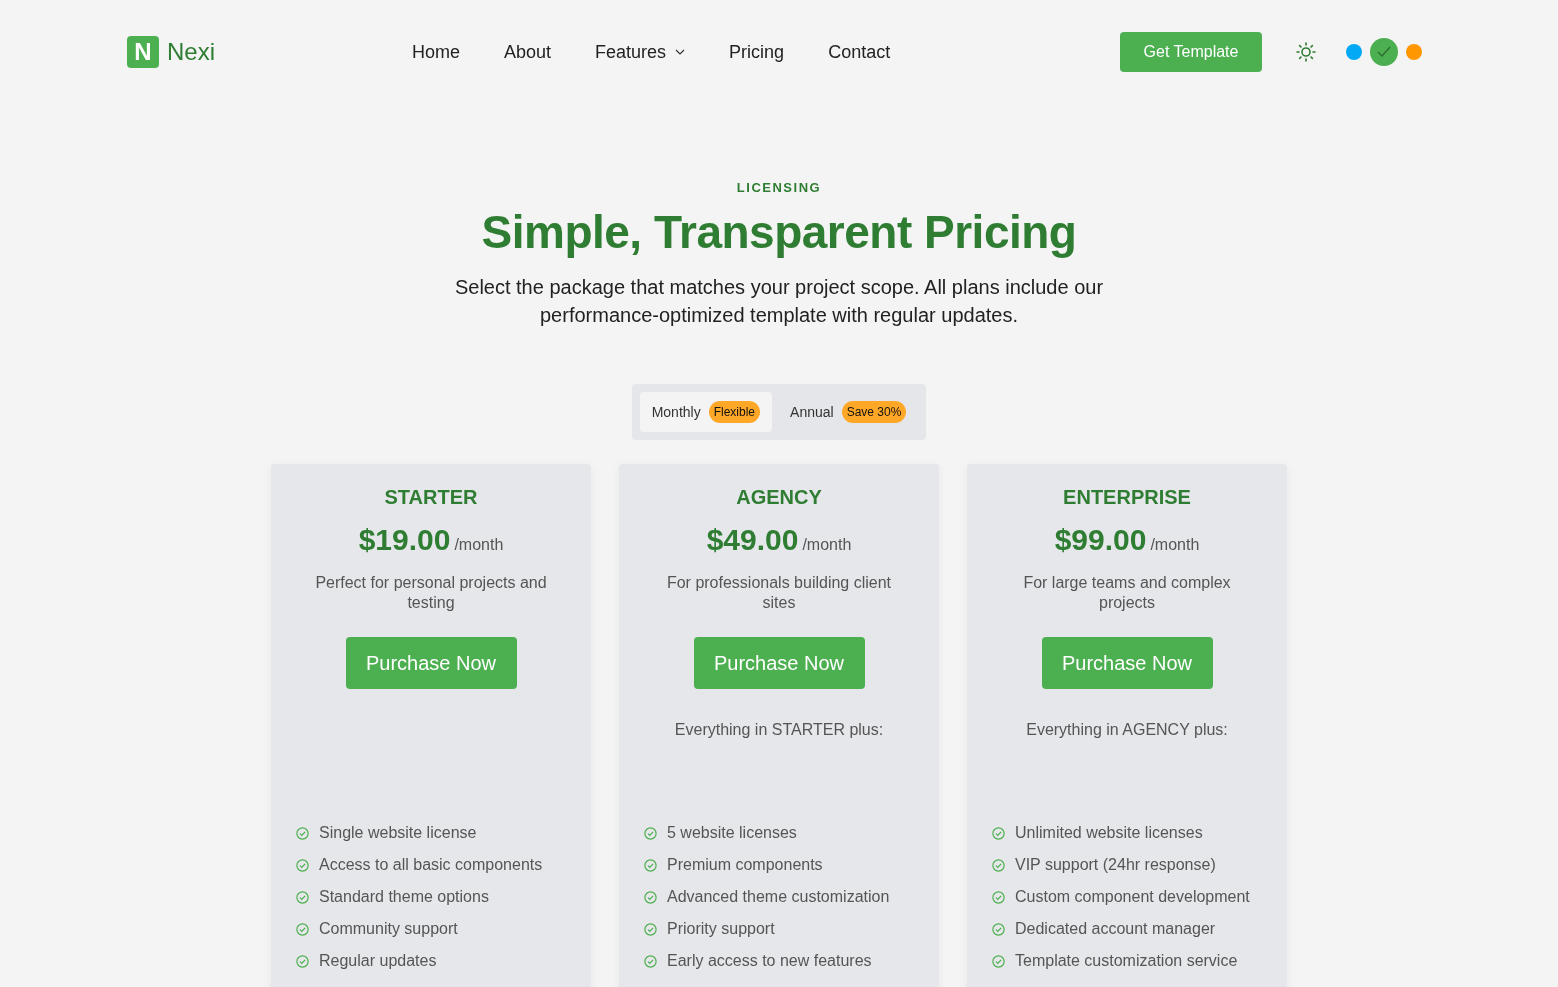 The height and width of the screenshot is (987, 1558). What do you see at coordinates (1100, 540) in the screenshot?
I see `plan-price: $99.00` at bounding box center [1100, 540].